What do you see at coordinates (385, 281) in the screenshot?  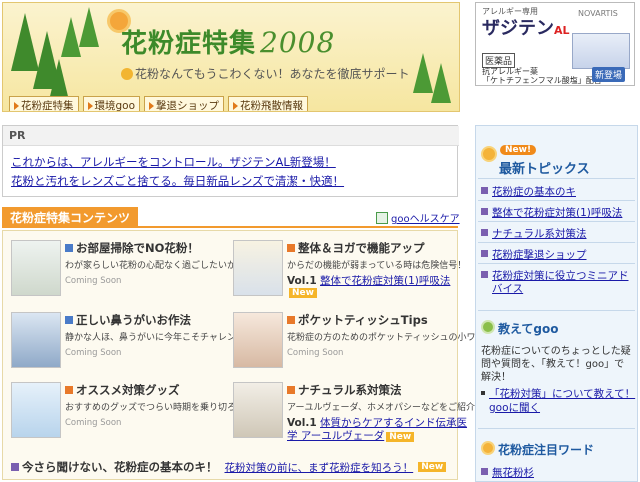 I see `seitai-breathing-link: 整体で花粉症対策(1)呼吸法` at bounding box center [385, 281].